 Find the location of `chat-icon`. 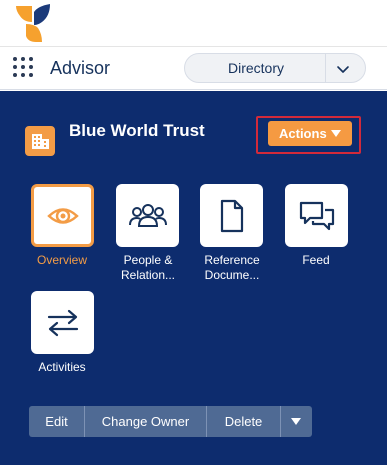

chat-icon is located at coordinates (316, 215).